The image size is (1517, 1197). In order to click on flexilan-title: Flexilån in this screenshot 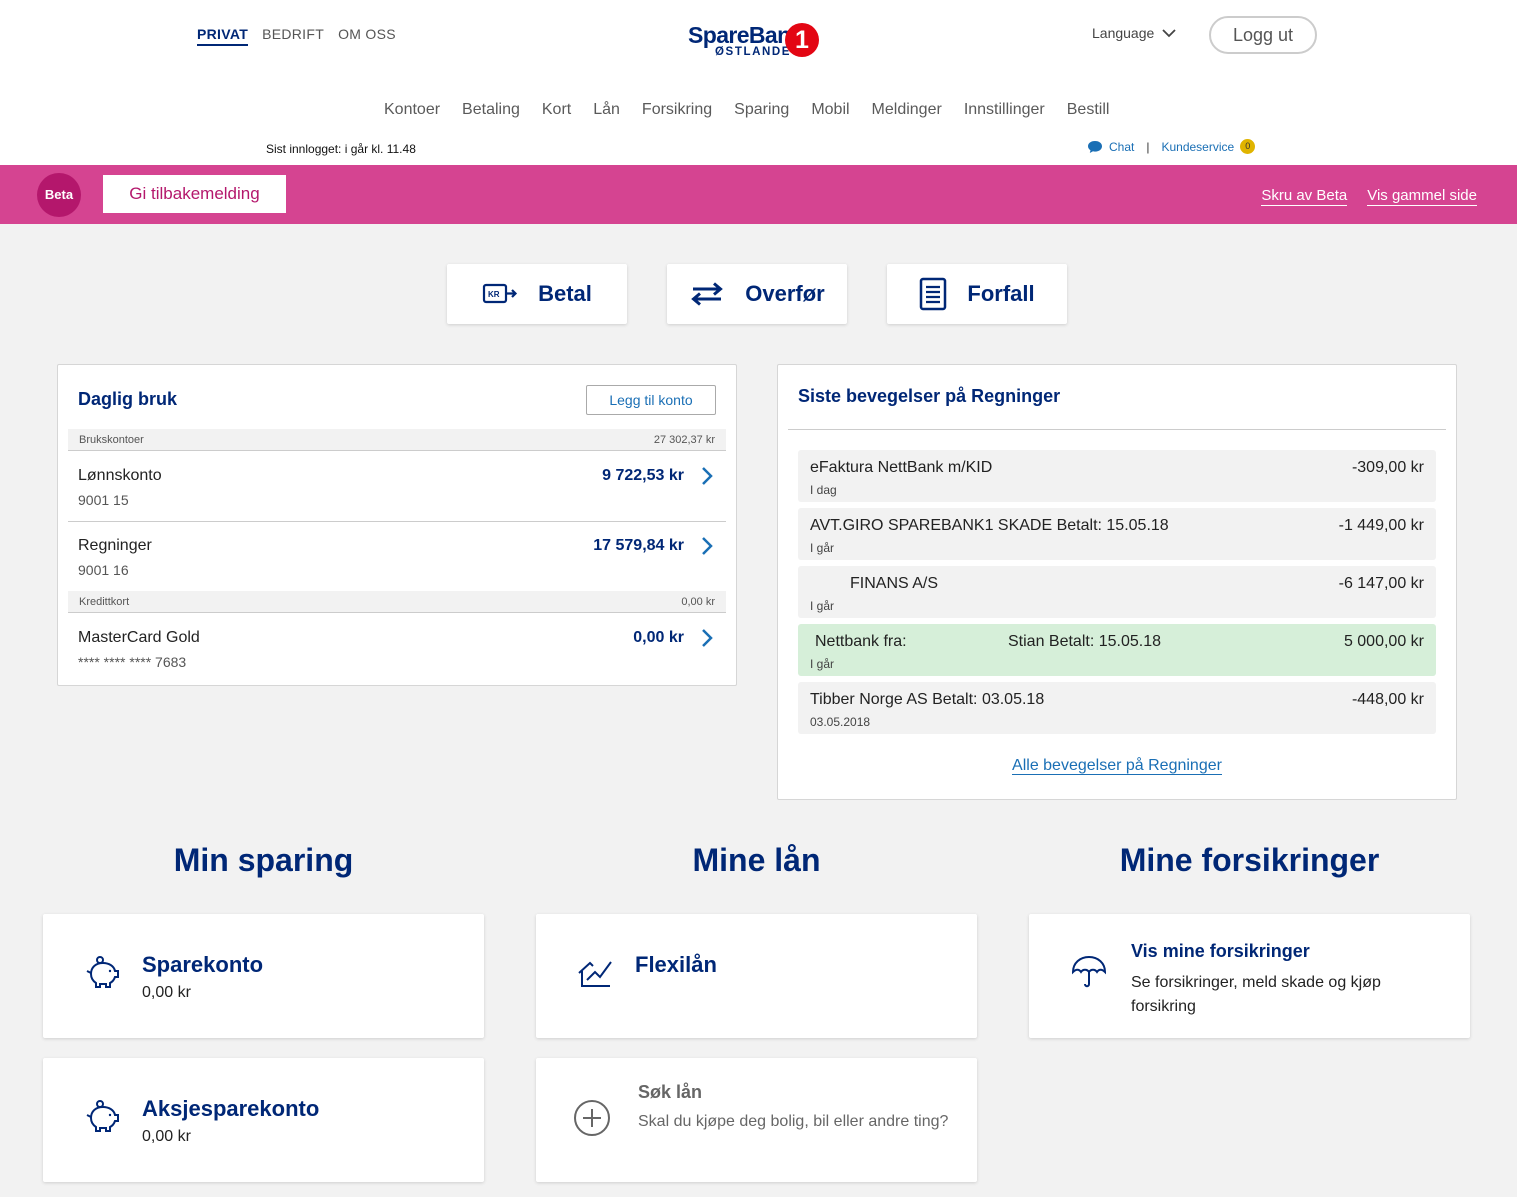, I will do `click(676, 964)`.